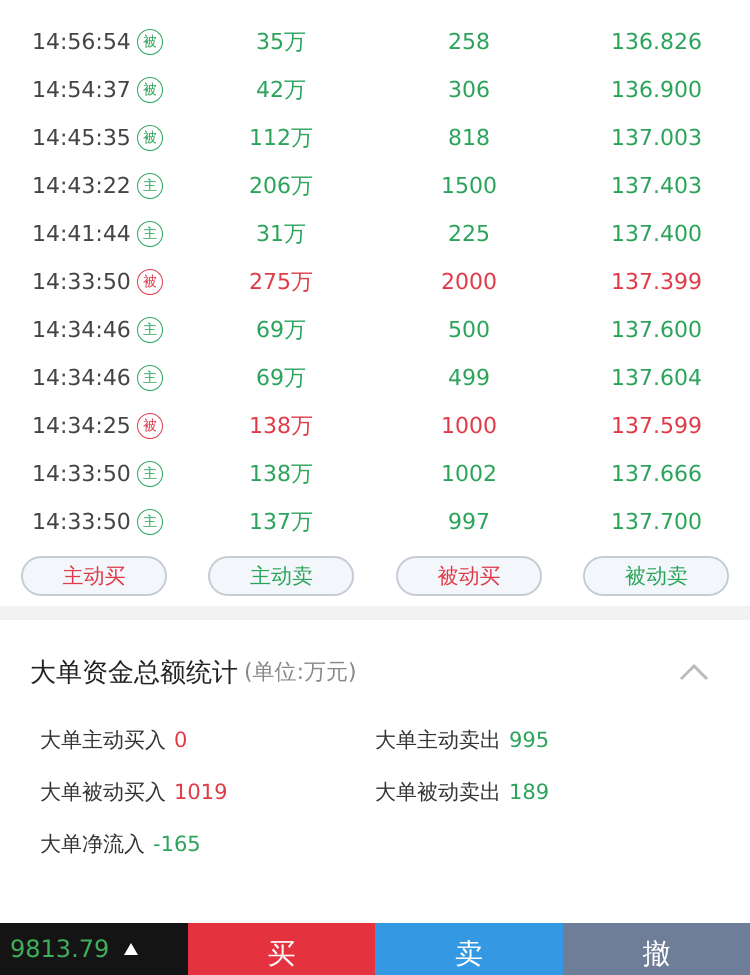 Image resolution: width=750 pixels, height=975 pixels. Describe the element at coordinates (469, 186) in the screenshot. I see `trade-volume: 1500` at that location.